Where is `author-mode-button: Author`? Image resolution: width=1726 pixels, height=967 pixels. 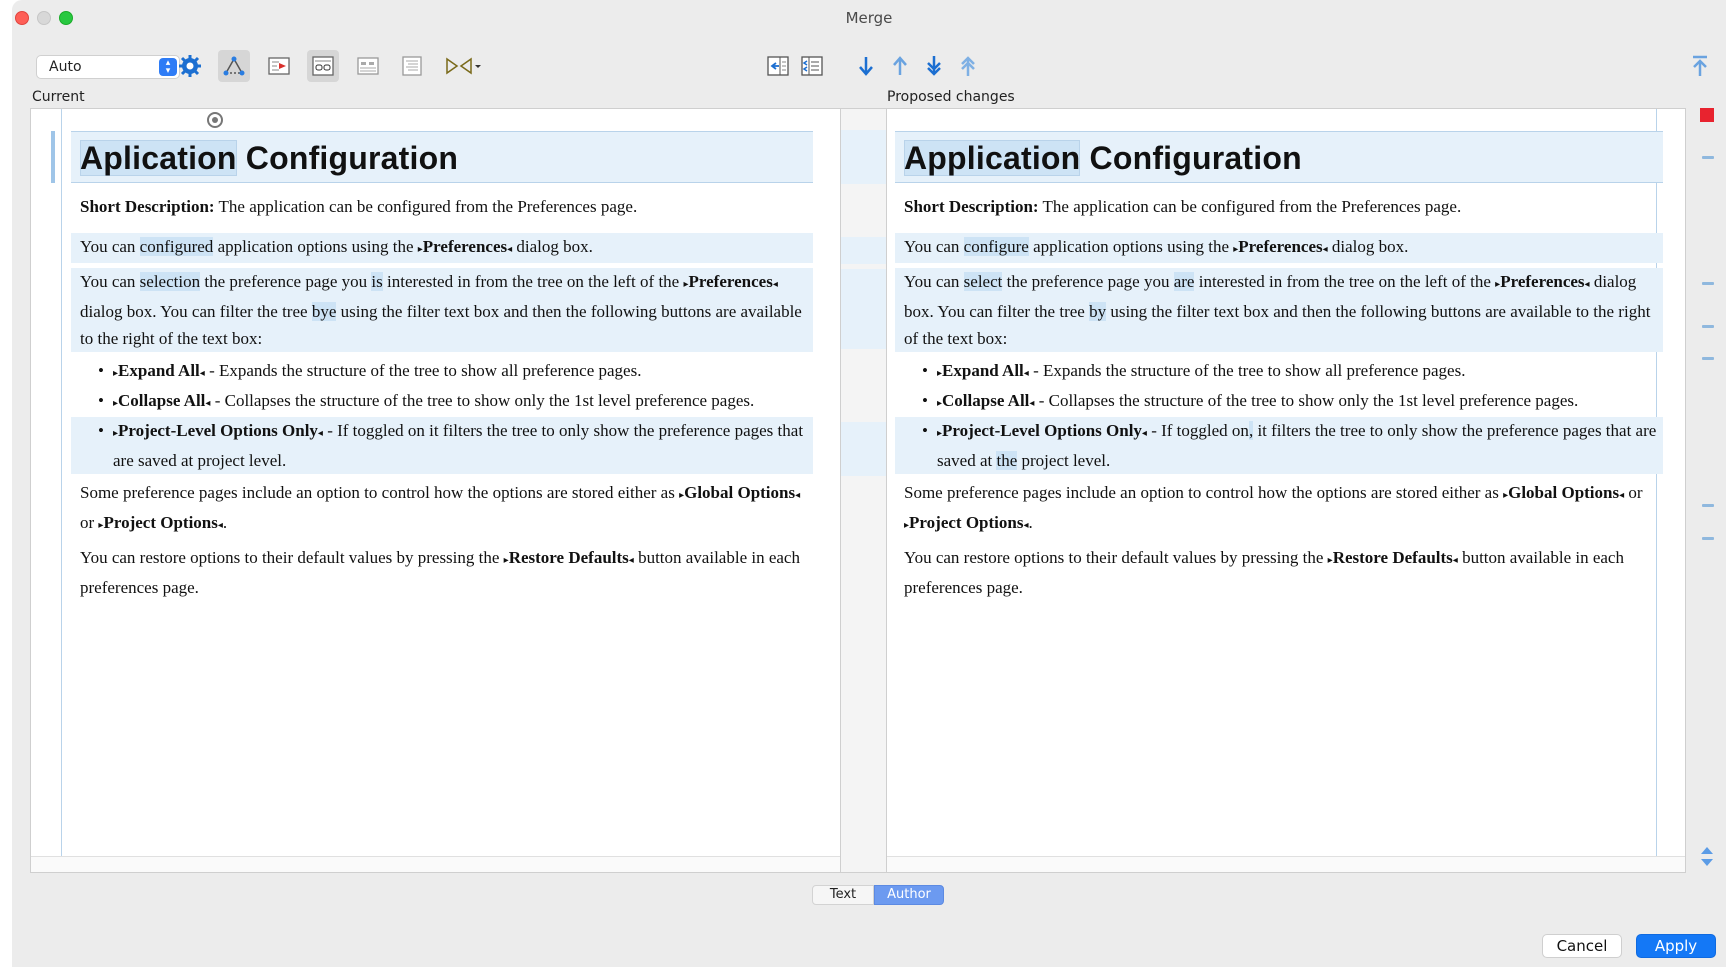
author-mode-button: Author is located at coordinates (909, 895).